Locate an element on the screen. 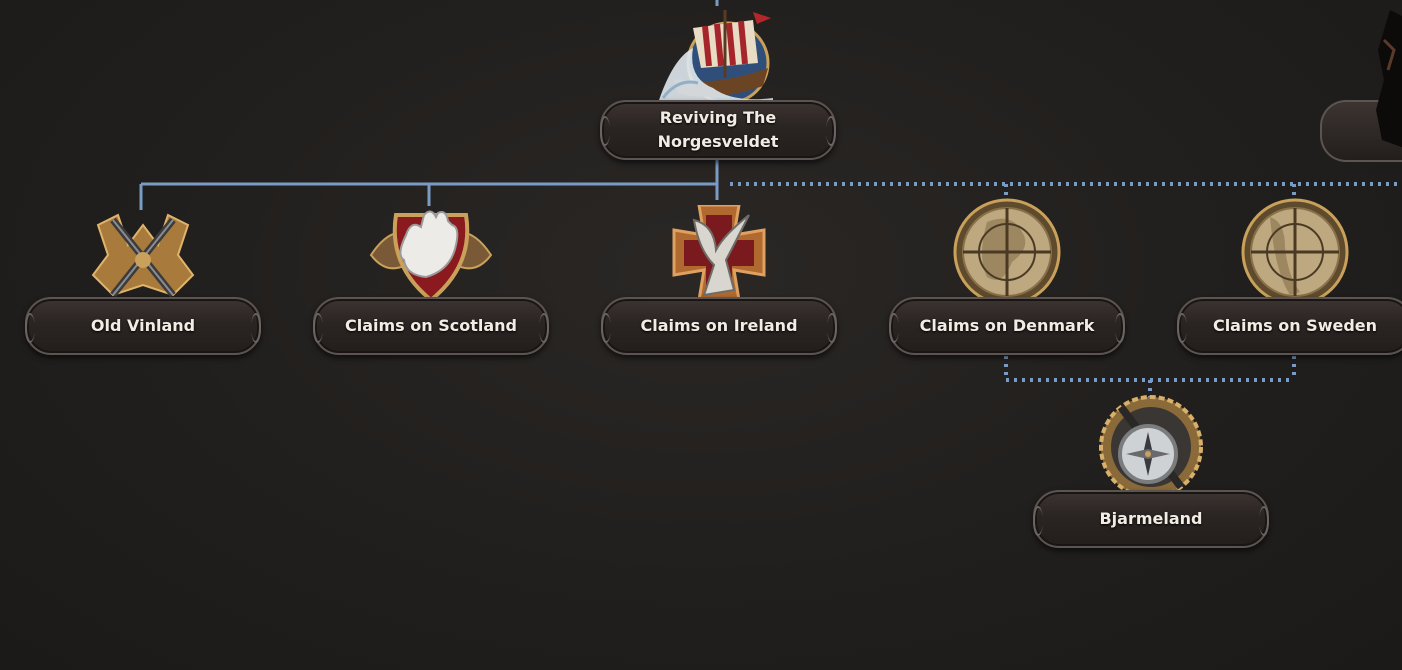 The width and height of the screenshot is (1402, 670). focus-title: Old Vinland is located at coordinates (143, 325).